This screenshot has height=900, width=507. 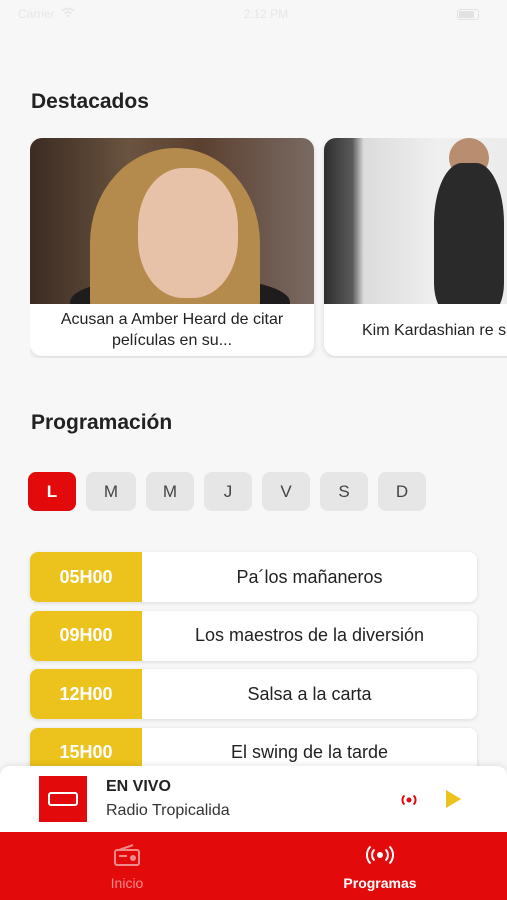 I want to click on status-bar: Carrier 2:12 PM, so click(x=253, y=14).